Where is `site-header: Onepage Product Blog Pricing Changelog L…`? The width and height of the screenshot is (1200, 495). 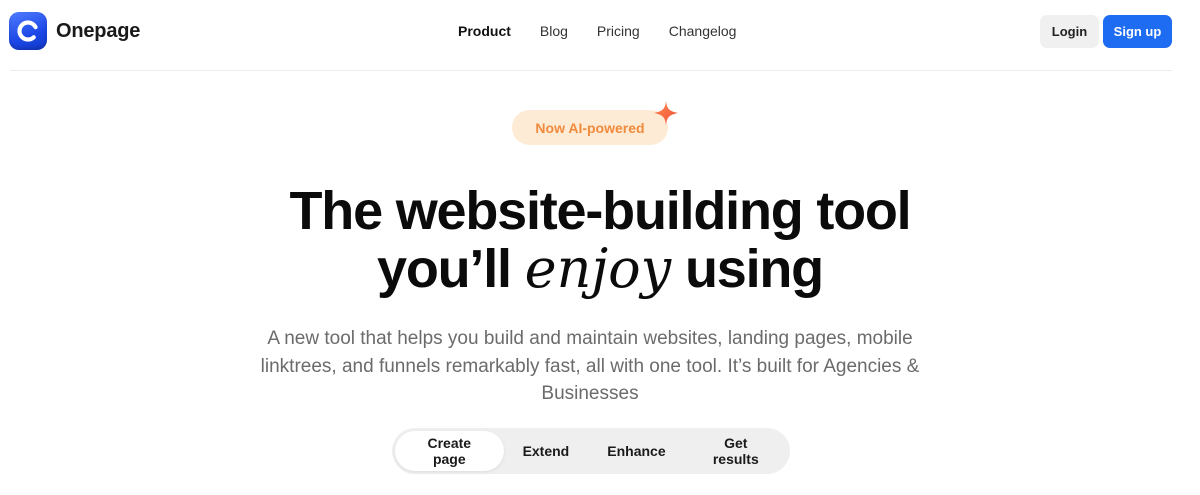
site-header: Onepage Product Blog Pricing Changelog L… is located at coordinates (600, 31).